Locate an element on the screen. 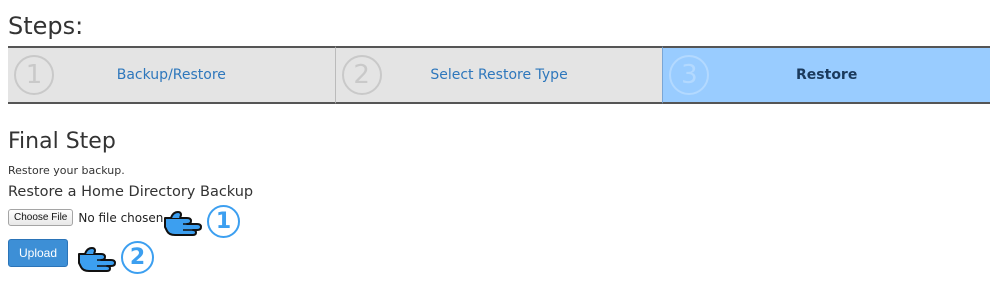 The width and height of the screenshot is (1000, 286). annotation-2: 2 is located at coordinates (115, 257).